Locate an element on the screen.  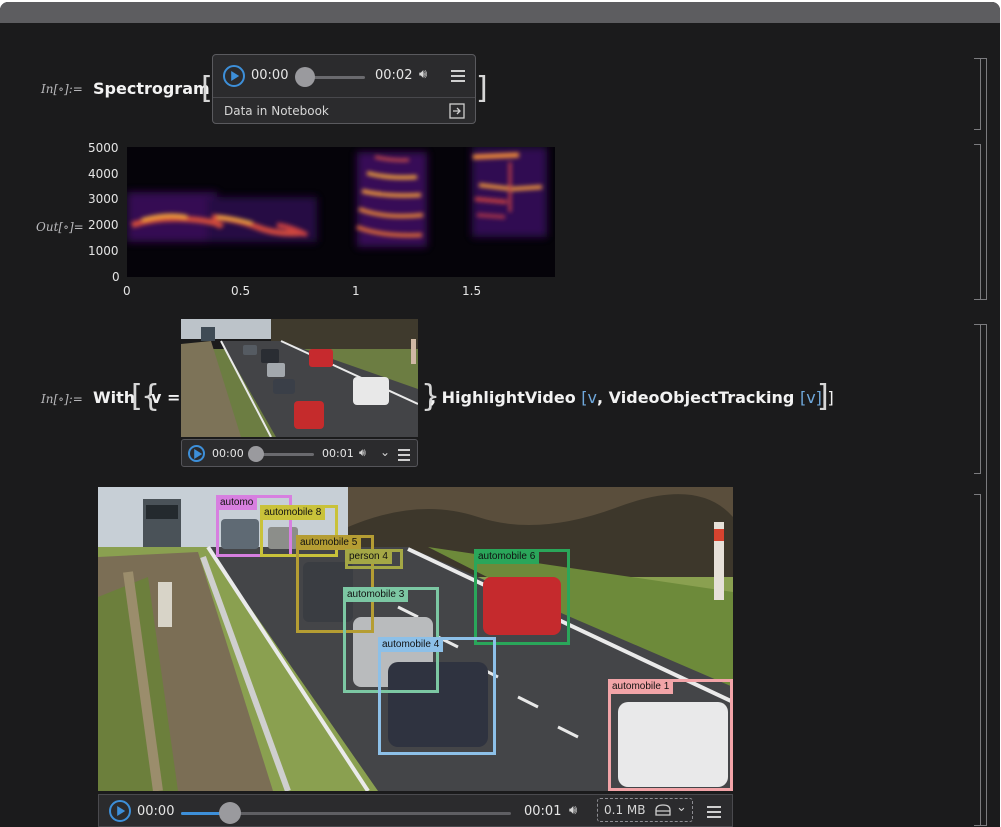
detection-label: automobile 3 is located at coordinates (376, 594).